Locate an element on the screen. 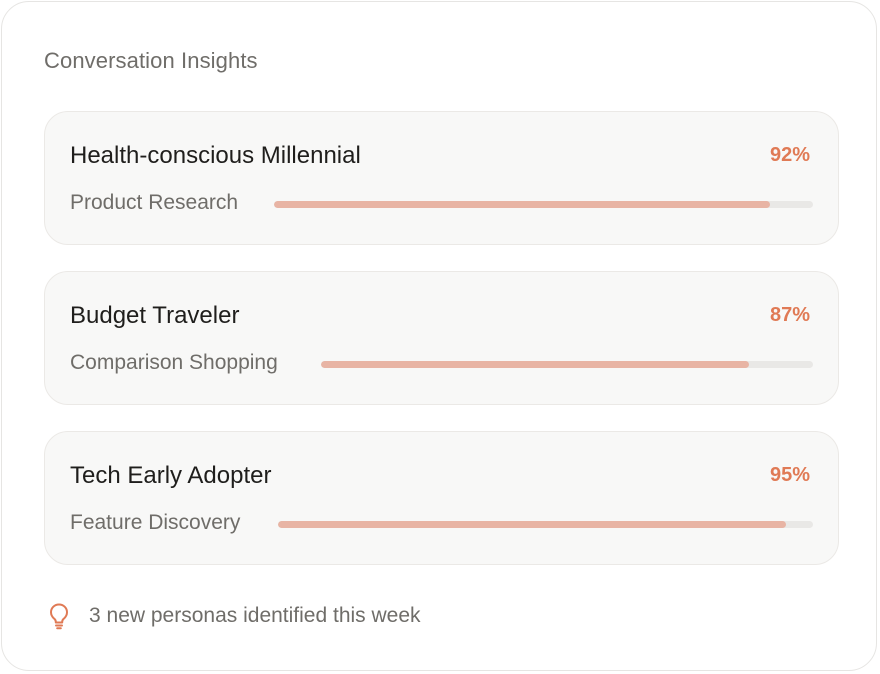  persona-name: Budget Traveler is located at coordinates (155, 315).